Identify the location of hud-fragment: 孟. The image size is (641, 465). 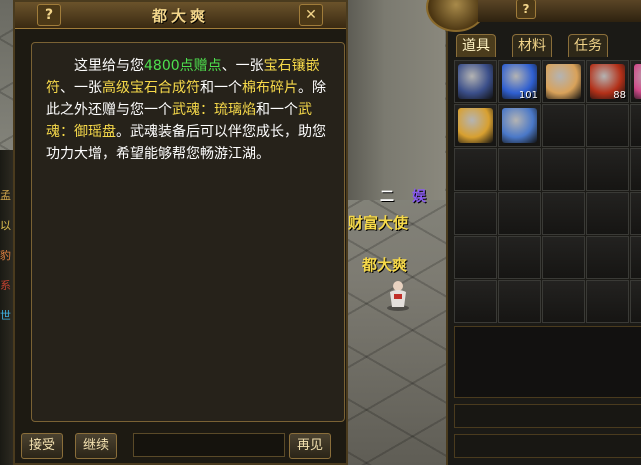
(5, 196).